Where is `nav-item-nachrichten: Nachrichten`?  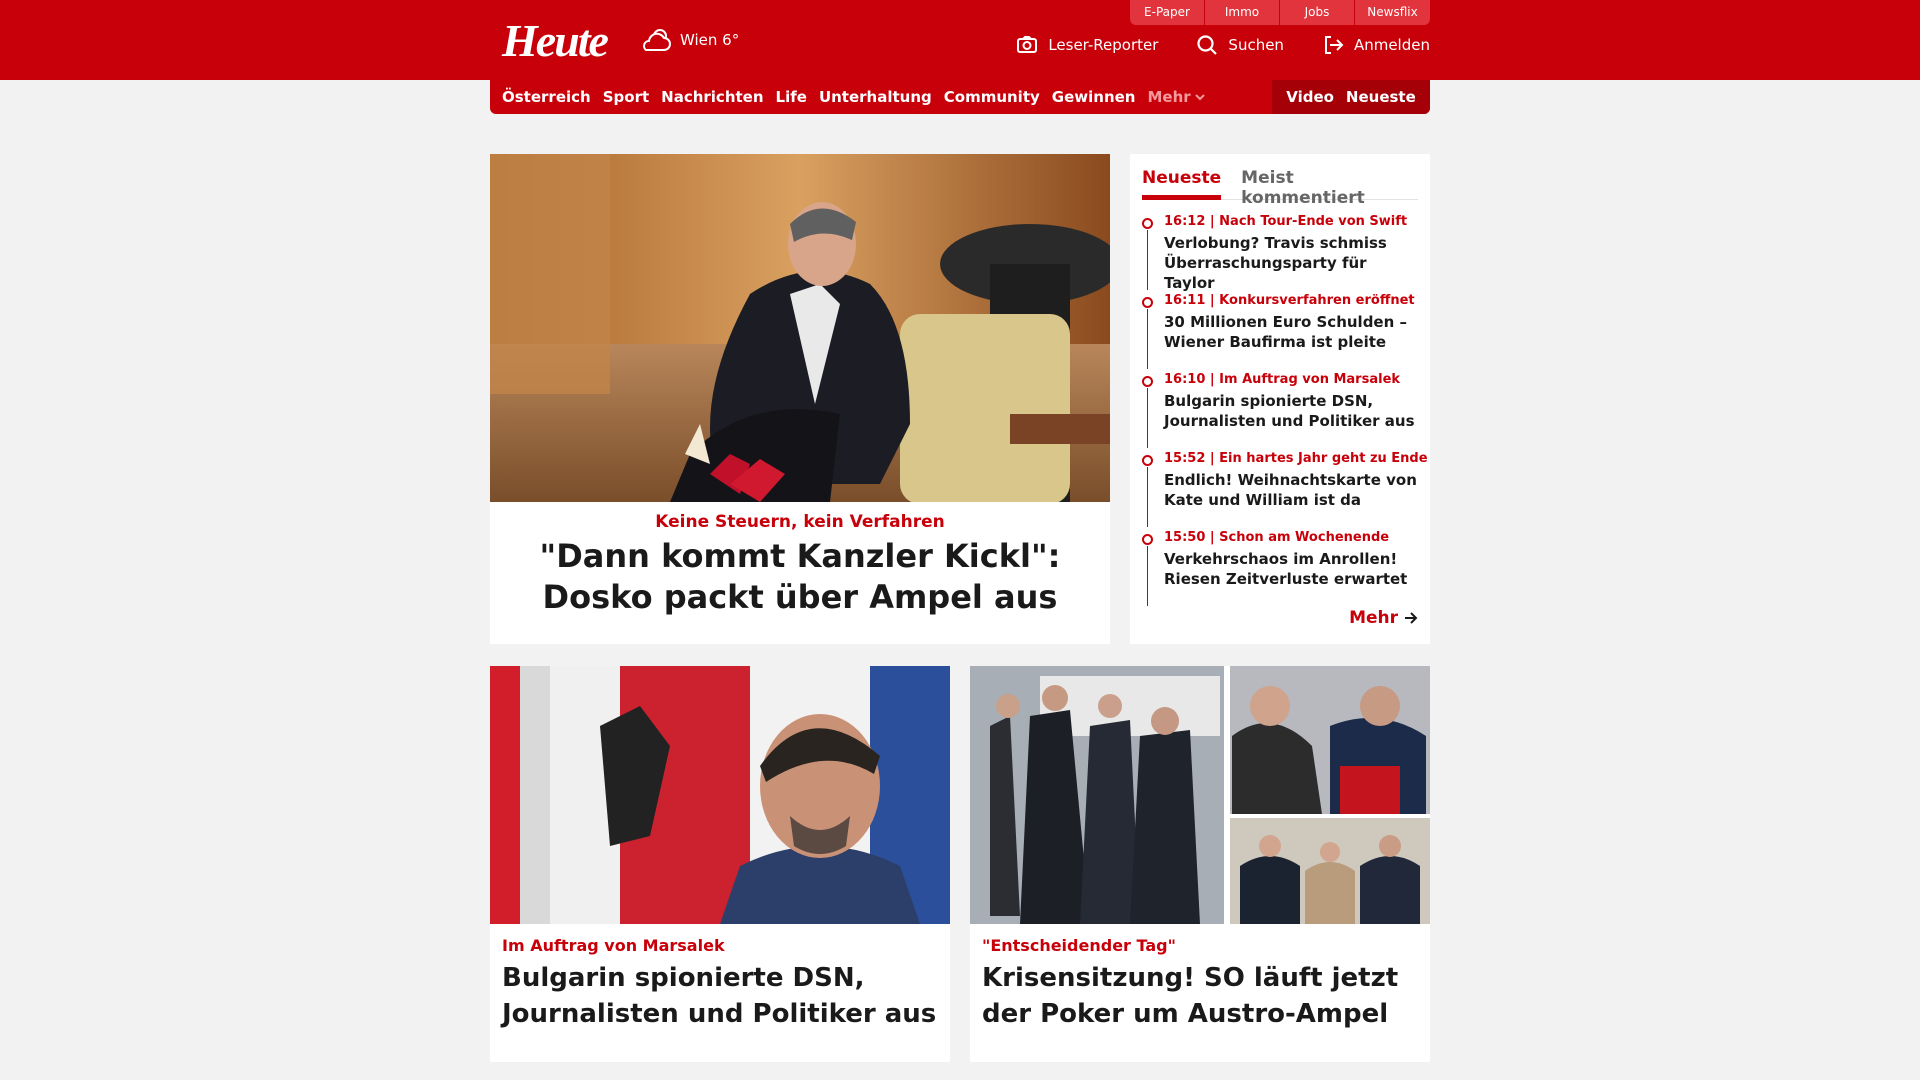 nav-item-nachrichten: Nachrichten is located at coordinates (712, 97).